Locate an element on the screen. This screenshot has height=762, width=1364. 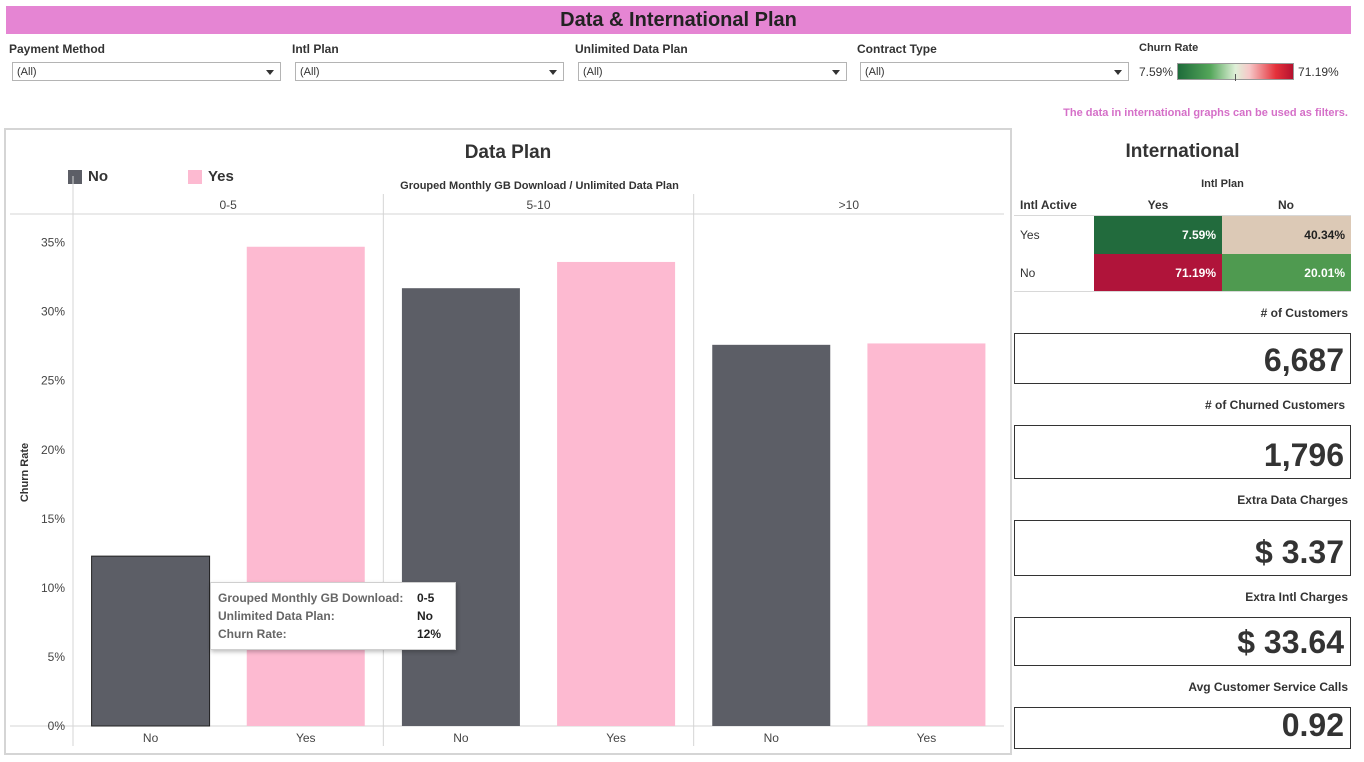
filter-payment-method: Payment Method (All) is located at coordinates (145, 61).